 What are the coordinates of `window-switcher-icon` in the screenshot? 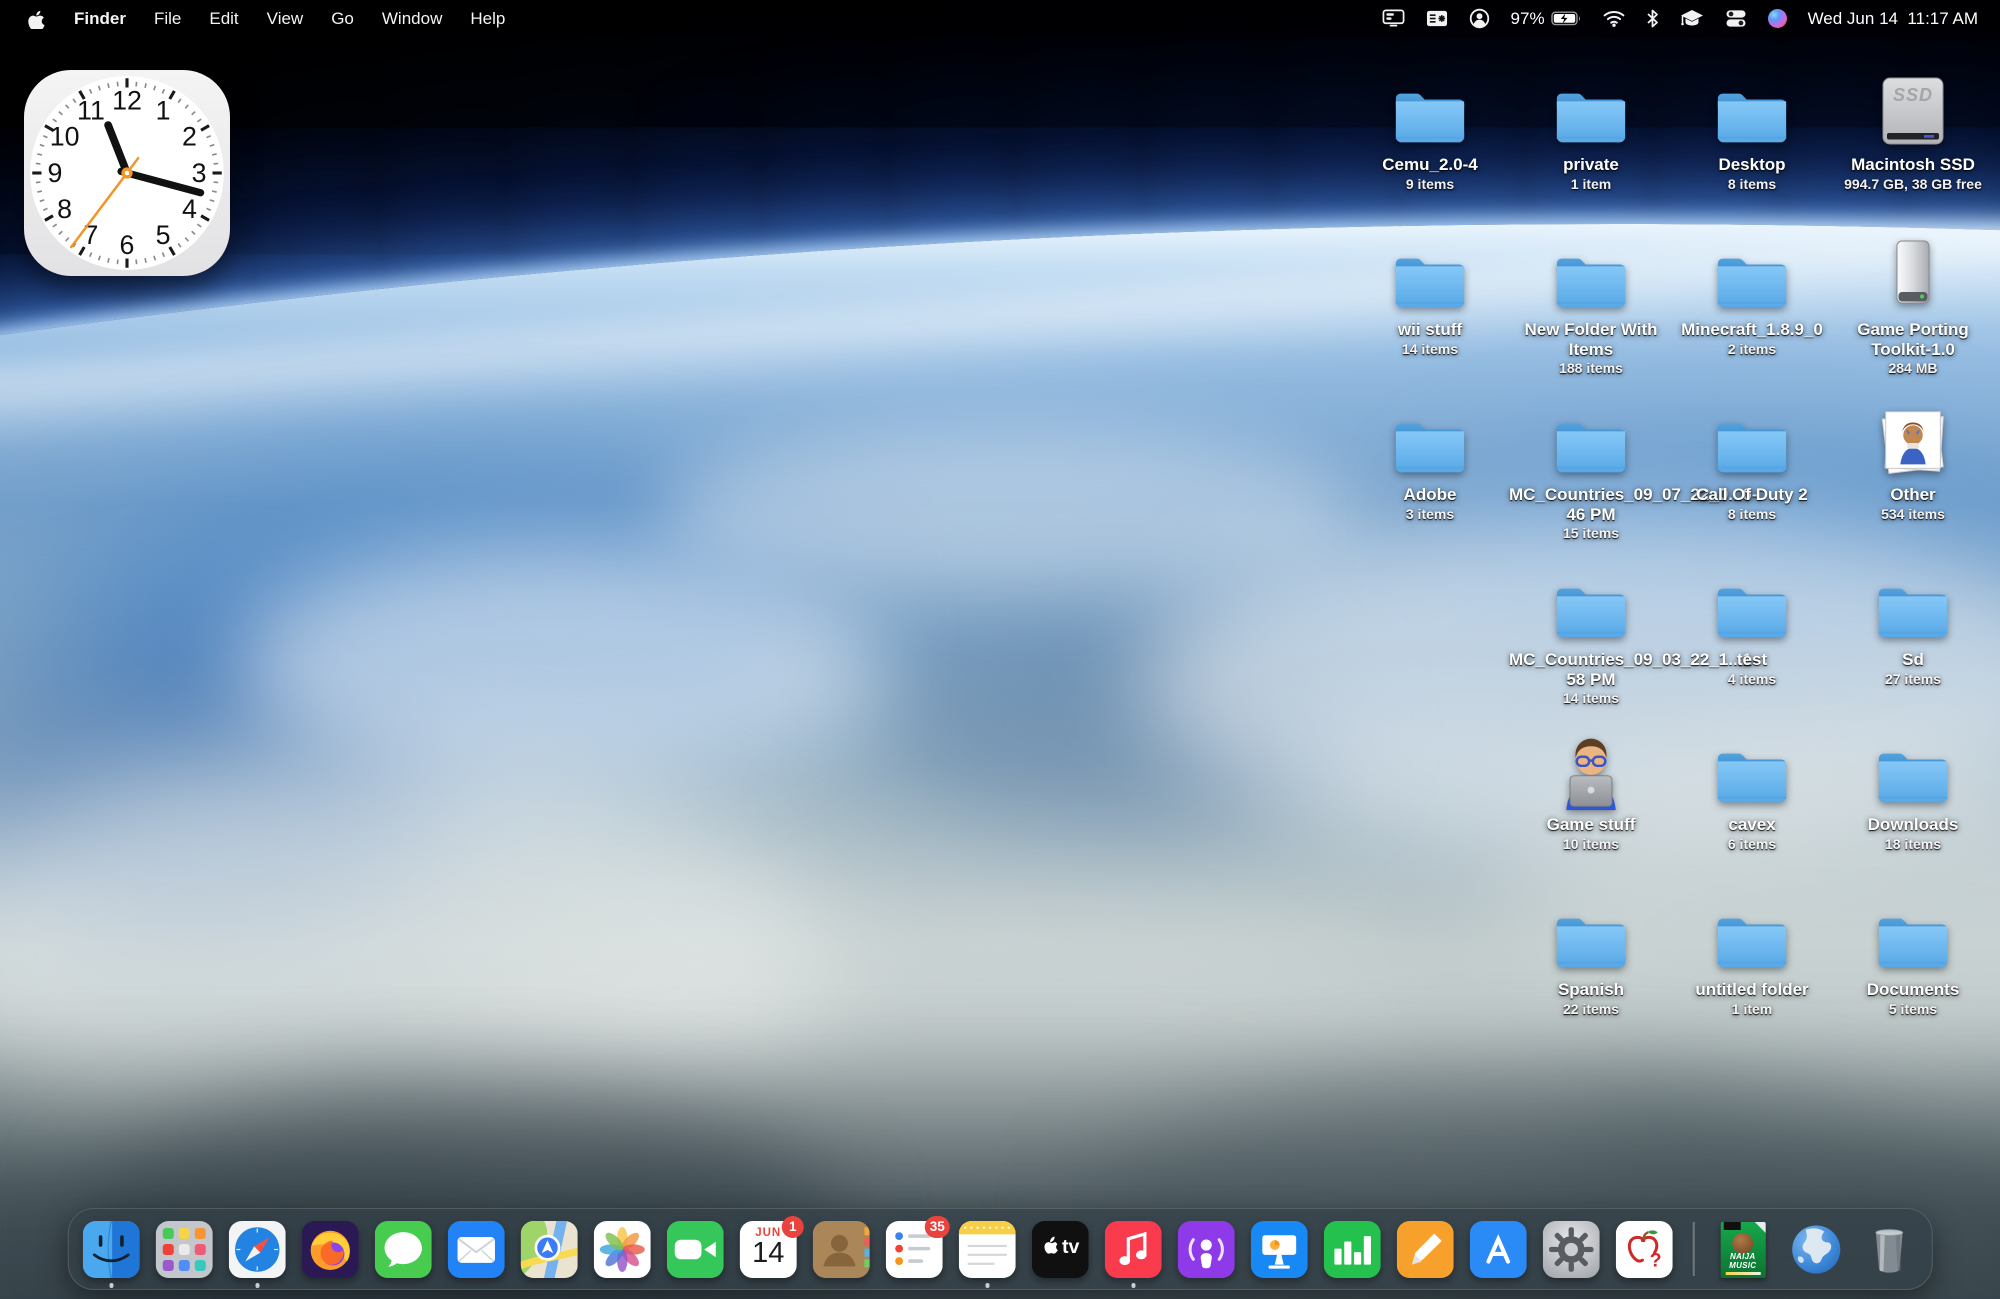 It's located at (1437, 18).